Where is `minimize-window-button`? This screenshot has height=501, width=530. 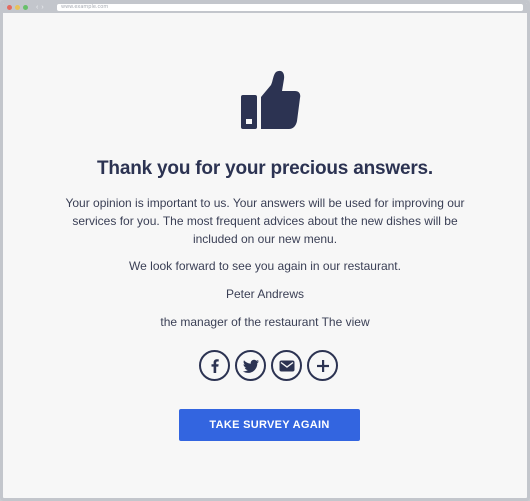 minimize-window-button is located at coordinates (17, 7).